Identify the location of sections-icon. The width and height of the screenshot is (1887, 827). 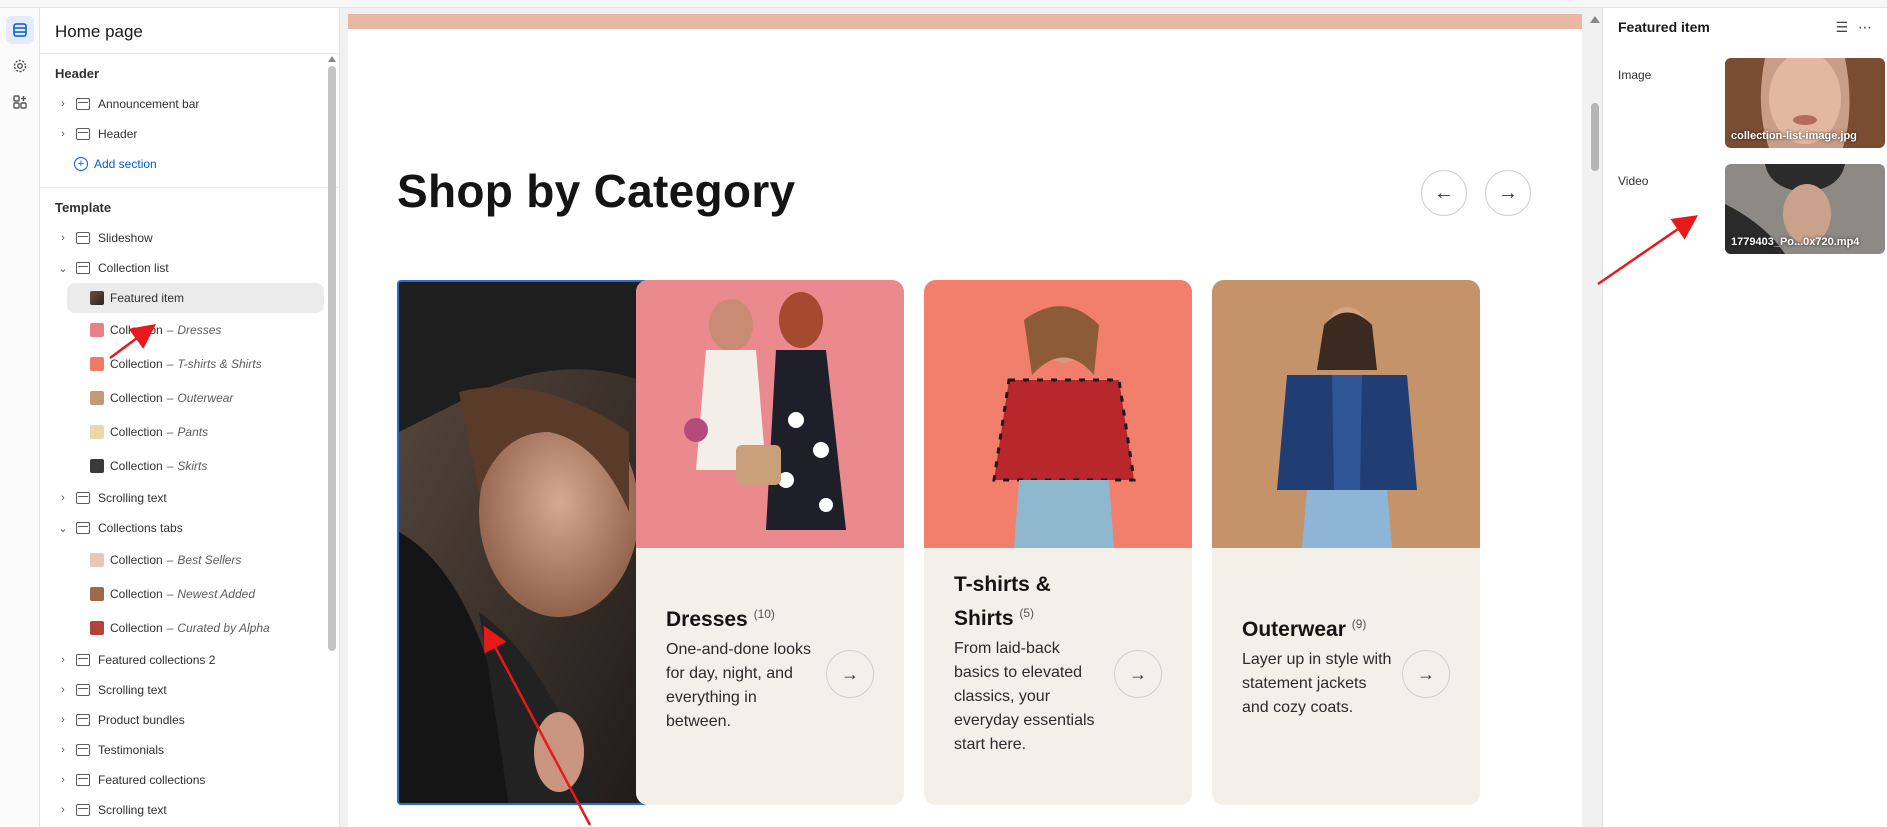
(20, 30).